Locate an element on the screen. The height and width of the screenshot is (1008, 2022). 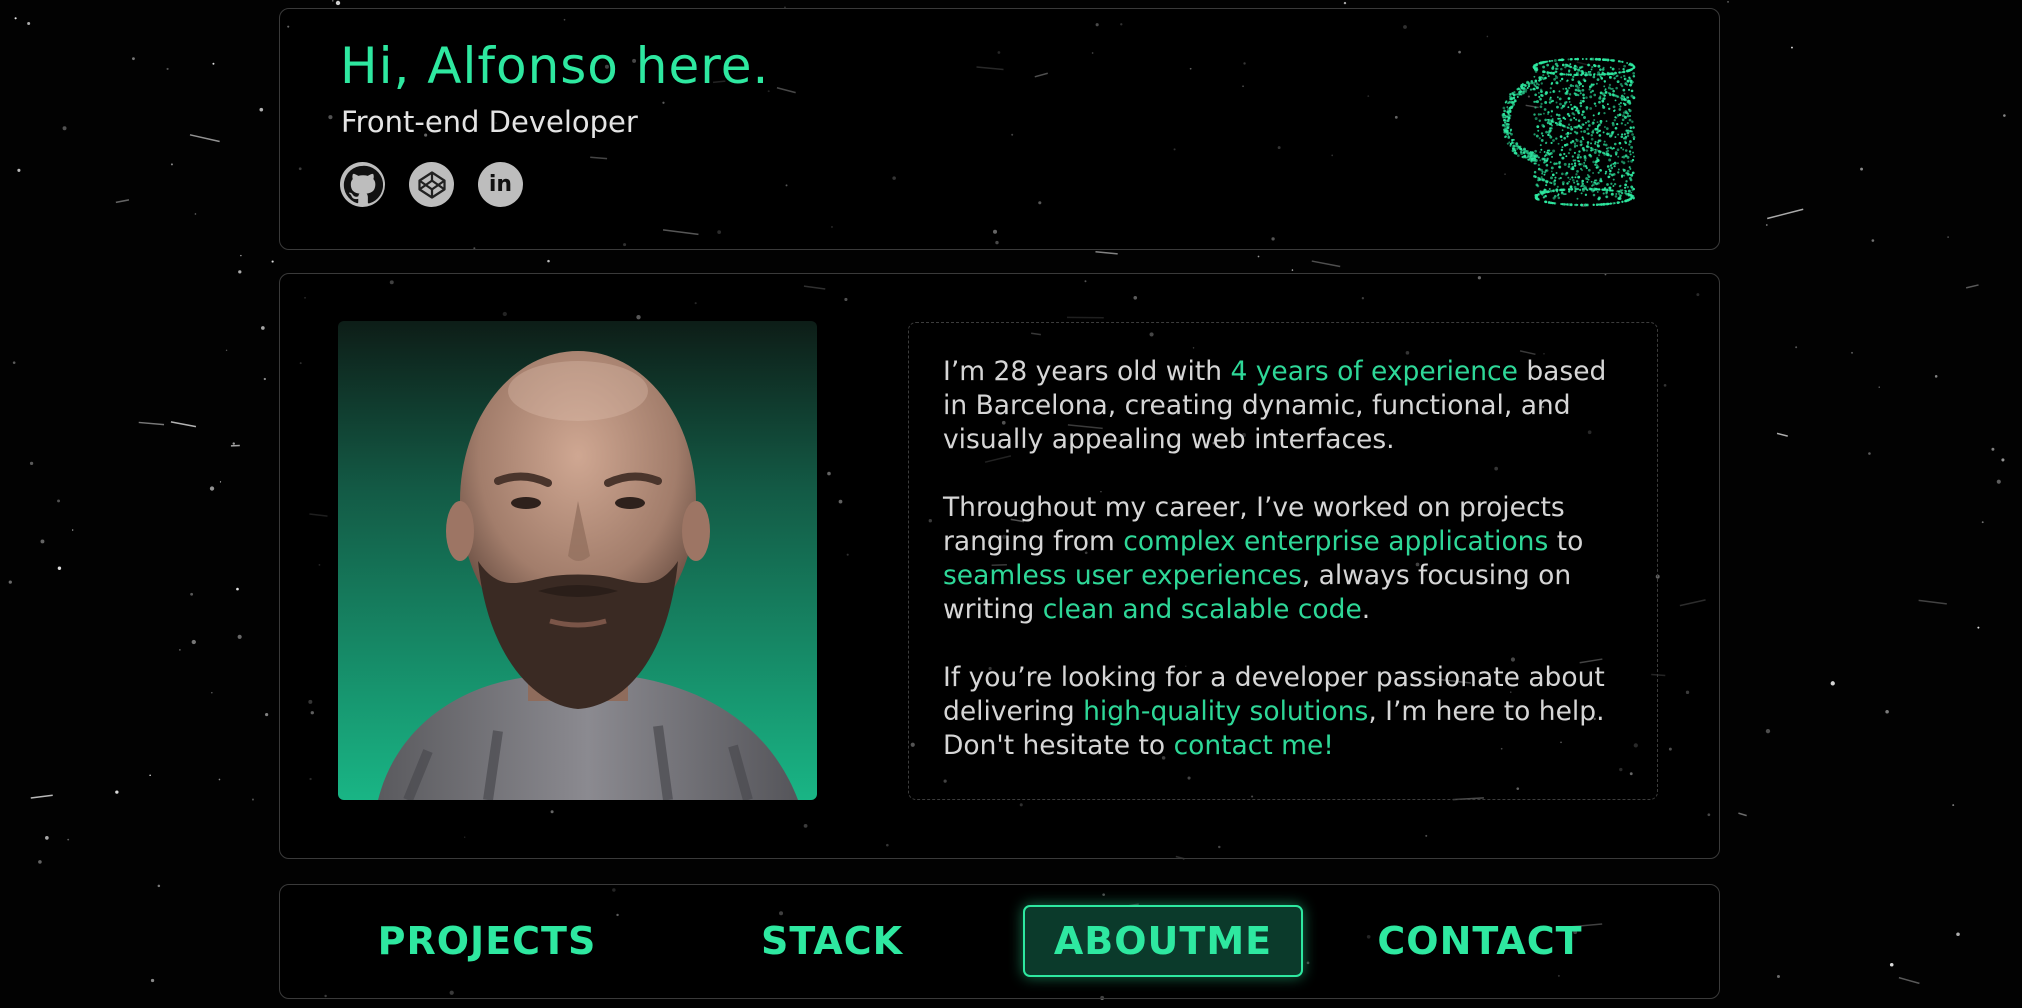
github-link is located at coordinates (362, 184).